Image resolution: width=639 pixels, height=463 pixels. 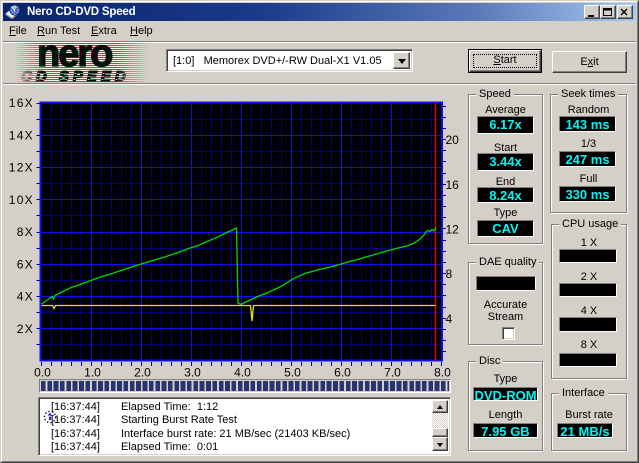 I want to click on svg-text: 4, so click(x=449, y=319).